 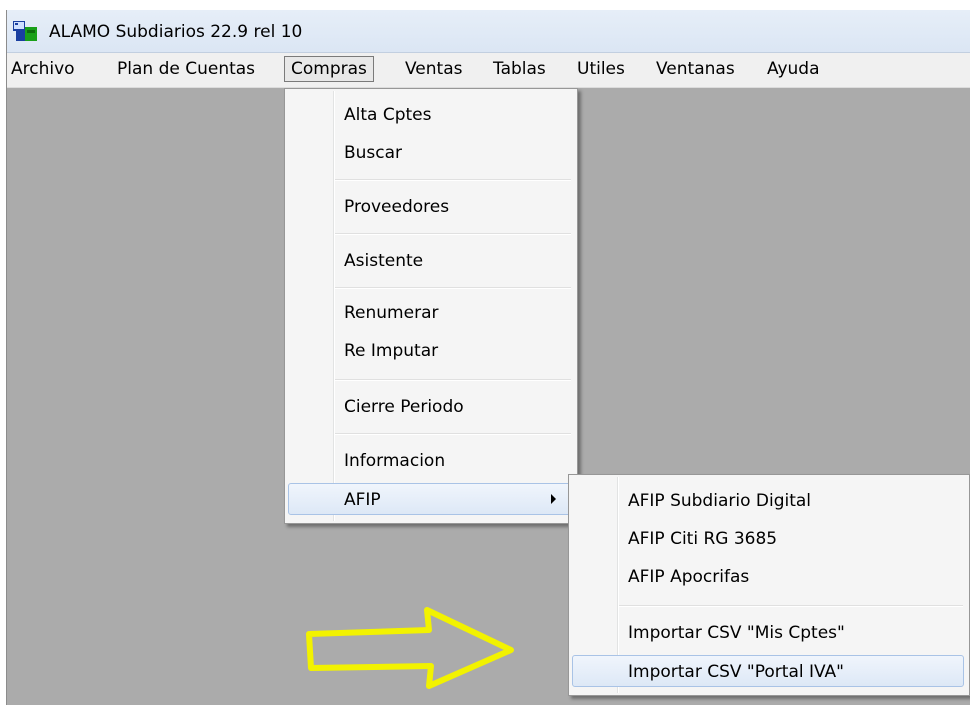 I want to click on menu-item-label: Proveedores, so click(x=397, y=207).